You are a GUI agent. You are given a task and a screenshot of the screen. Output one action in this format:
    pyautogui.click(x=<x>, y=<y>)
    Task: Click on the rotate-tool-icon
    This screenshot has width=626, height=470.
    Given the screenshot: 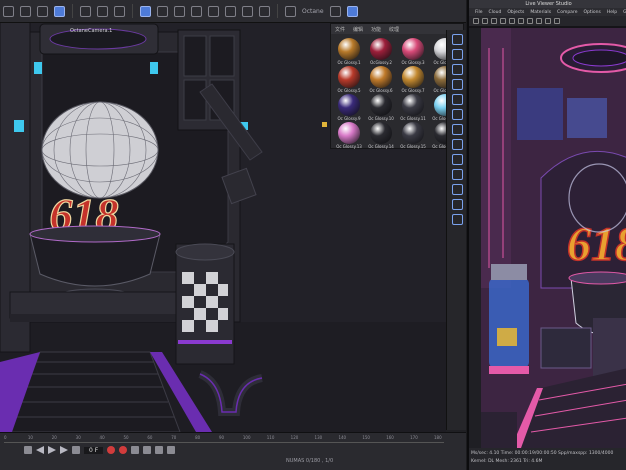 What is the action you would take?
    pyautogui.click(x=25, y=11)
    